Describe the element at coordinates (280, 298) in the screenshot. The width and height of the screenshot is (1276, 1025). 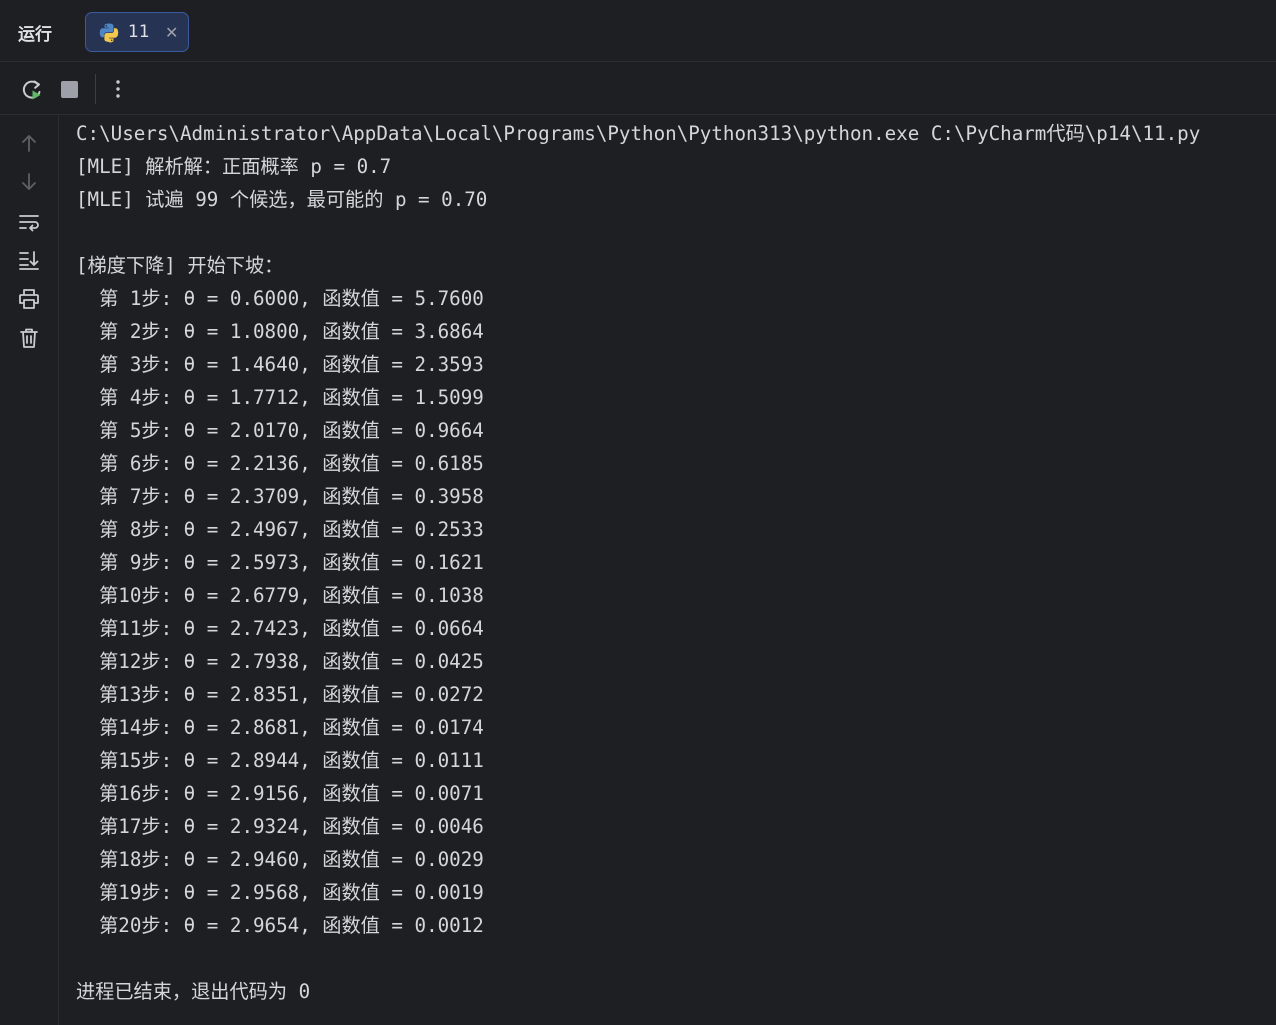
I see `console-line: 第 1步: θ = 0.6000, 函数值 = 5.7600` at that location.